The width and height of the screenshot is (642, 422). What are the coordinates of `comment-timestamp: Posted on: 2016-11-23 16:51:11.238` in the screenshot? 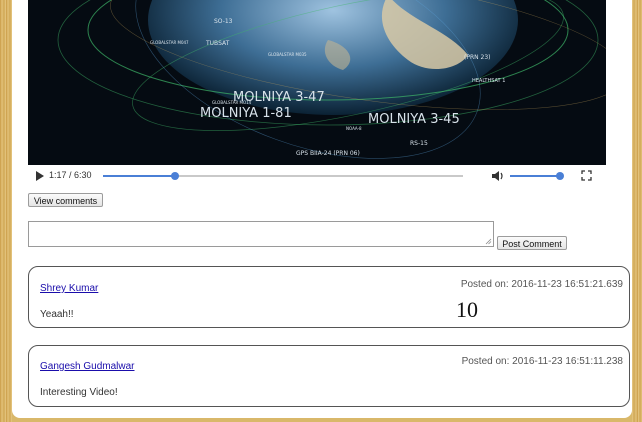 It's located at (542, 361).